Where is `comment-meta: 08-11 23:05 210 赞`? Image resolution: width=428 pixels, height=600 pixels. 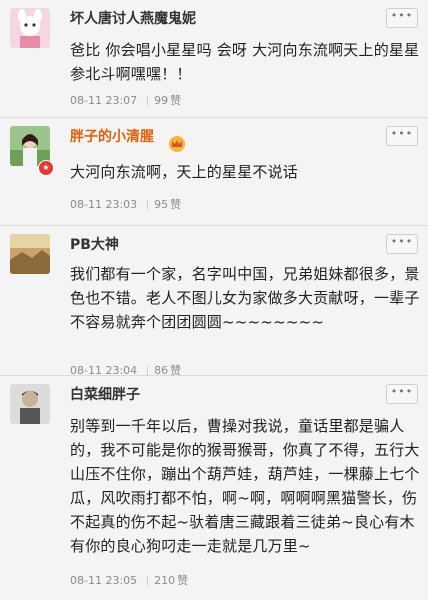 comment-meta: 08-11 23:05 210 赞 is located at coordinates (129, 580).